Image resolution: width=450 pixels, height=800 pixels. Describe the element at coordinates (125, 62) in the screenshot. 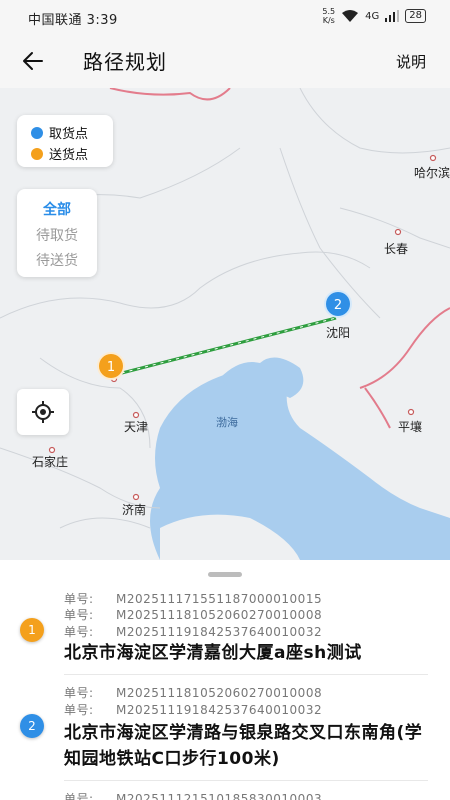

I see `page-title: 路径规划` at that location.